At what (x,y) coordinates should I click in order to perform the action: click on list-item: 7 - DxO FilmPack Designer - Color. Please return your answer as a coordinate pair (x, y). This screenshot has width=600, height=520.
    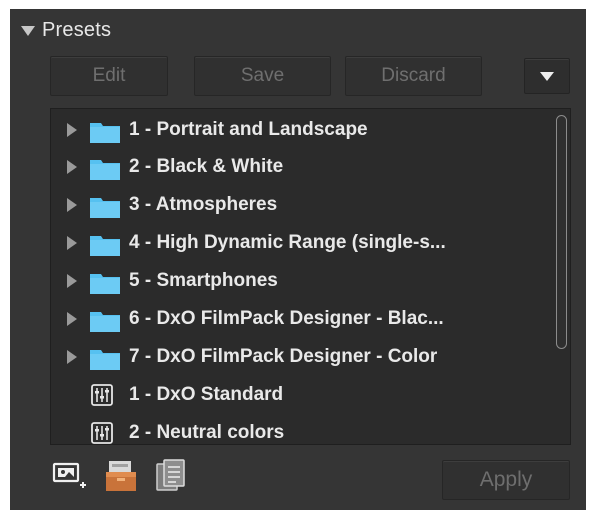
    Looking at the image, I should click on (301, 357).